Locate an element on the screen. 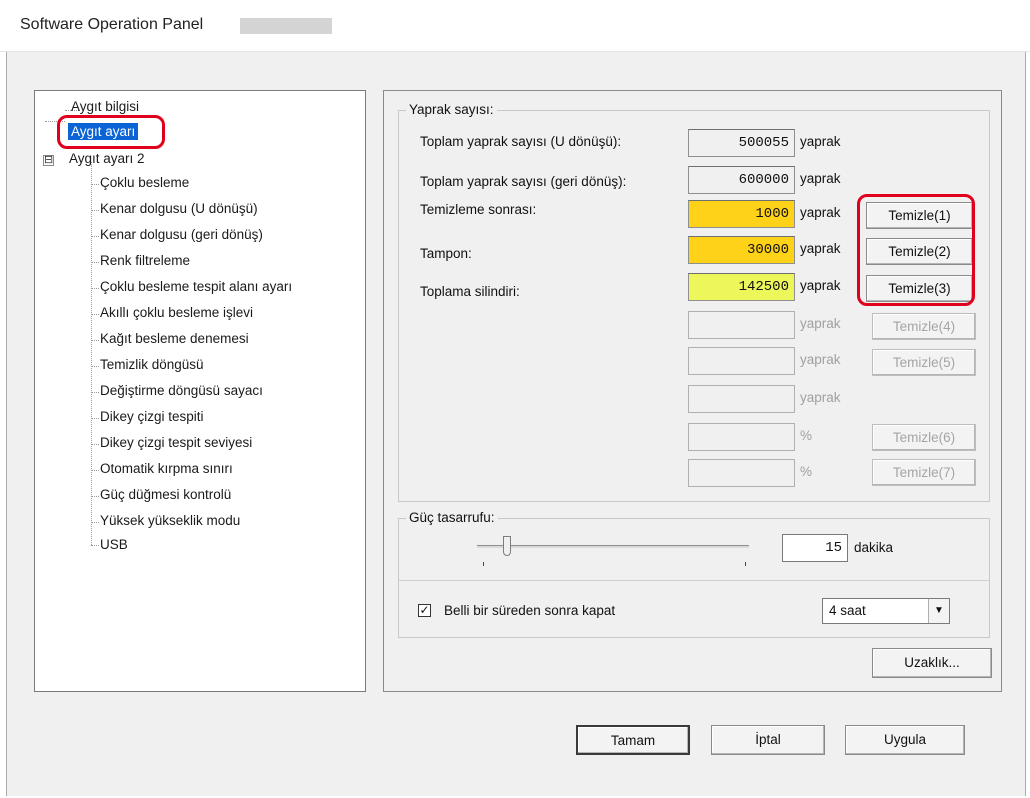 This screenshot has width=1030, height=798. total-sheets-return-label: Toplam yaprak sayısı (geri dönüş): is located at coordinates (523, 181).